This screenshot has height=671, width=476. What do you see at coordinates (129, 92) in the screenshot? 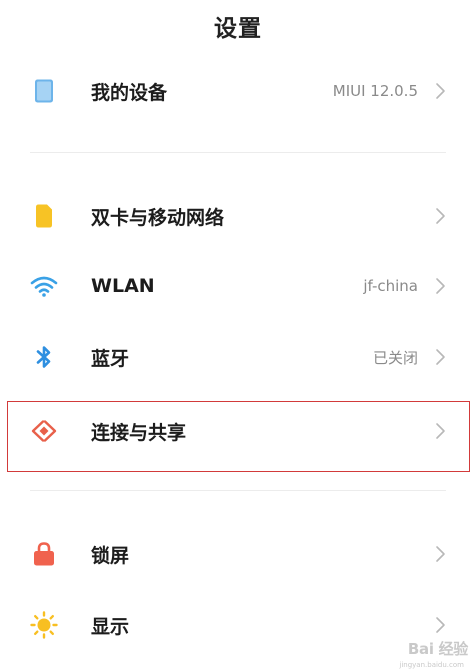
I see `settings-item-label: 我的设备` at bounding box center [129, 92].